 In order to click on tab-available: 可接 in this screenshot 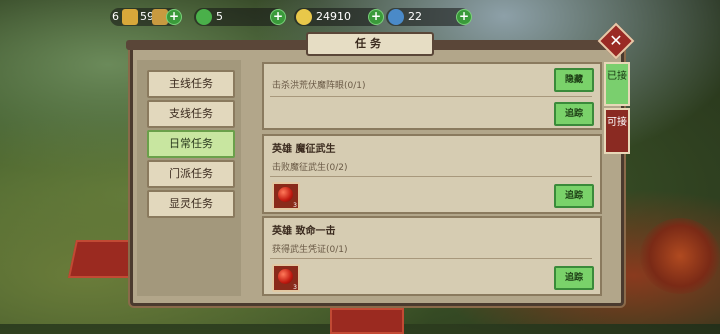, I will do `click(617, 131)`.